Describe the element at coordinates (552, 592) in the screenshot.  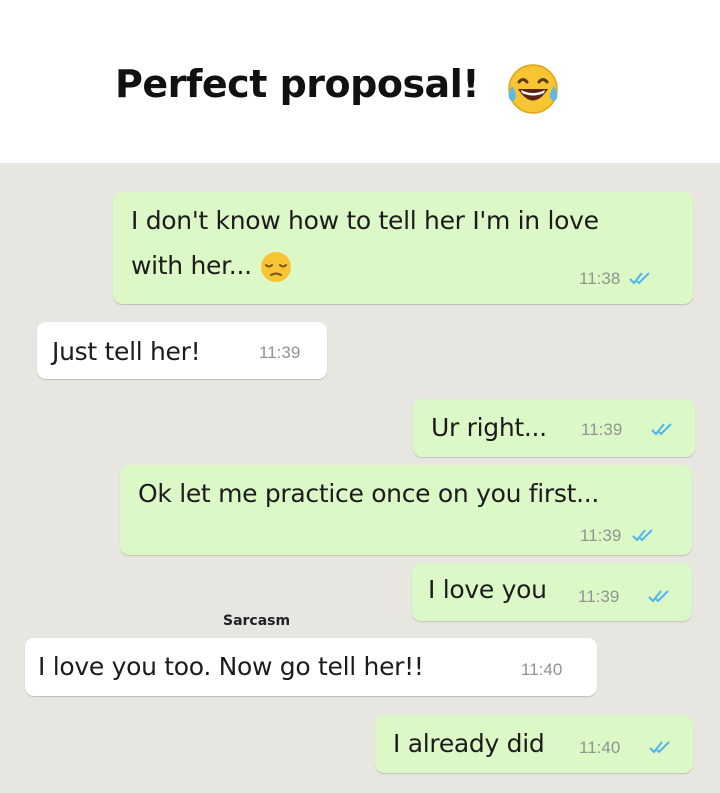
I see `message-bubble-outgoing: I love you 11:39` at that location.